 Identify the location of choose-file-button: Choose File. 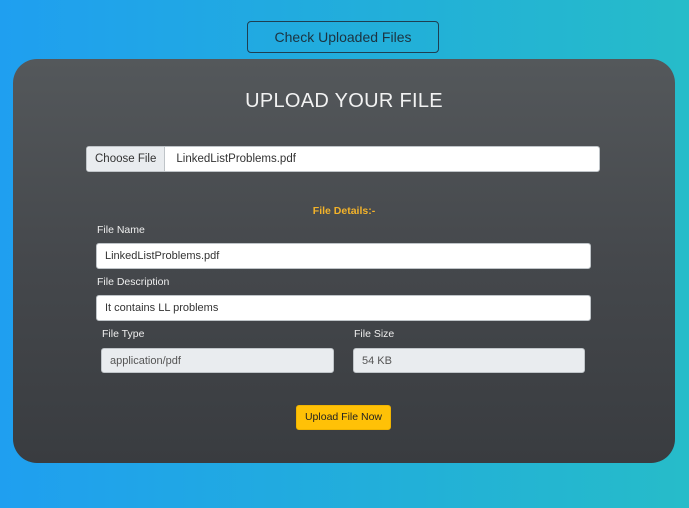
(126, 159).